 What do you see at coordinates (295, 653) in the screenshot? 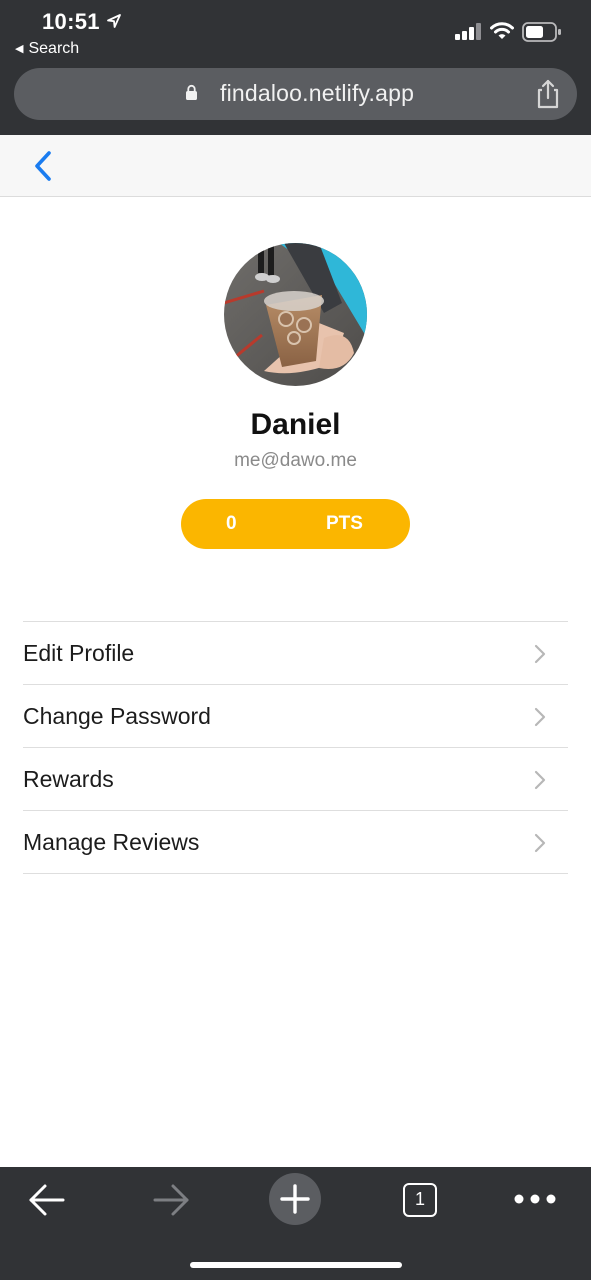
I see `menu-item-edit-profile: Edit Profile` at bounding box center [295, 653].